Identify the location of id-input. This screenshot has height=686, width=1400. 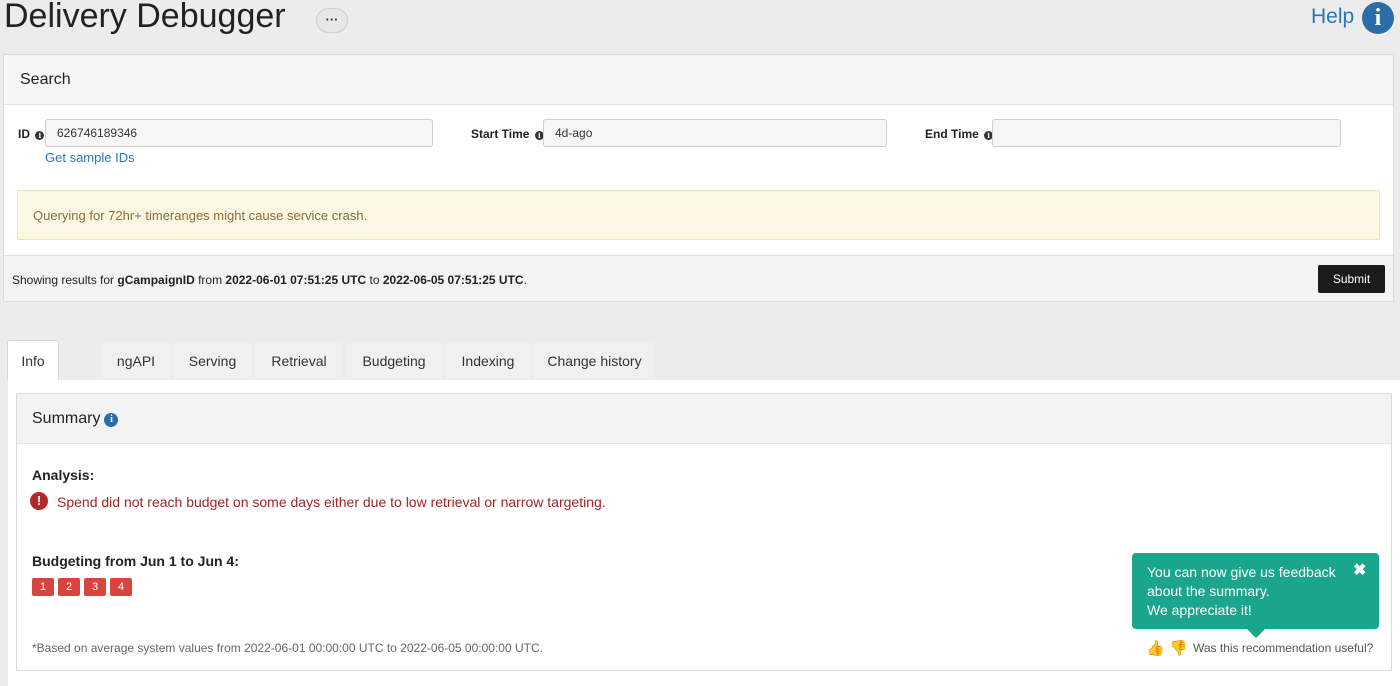
(239, 133).